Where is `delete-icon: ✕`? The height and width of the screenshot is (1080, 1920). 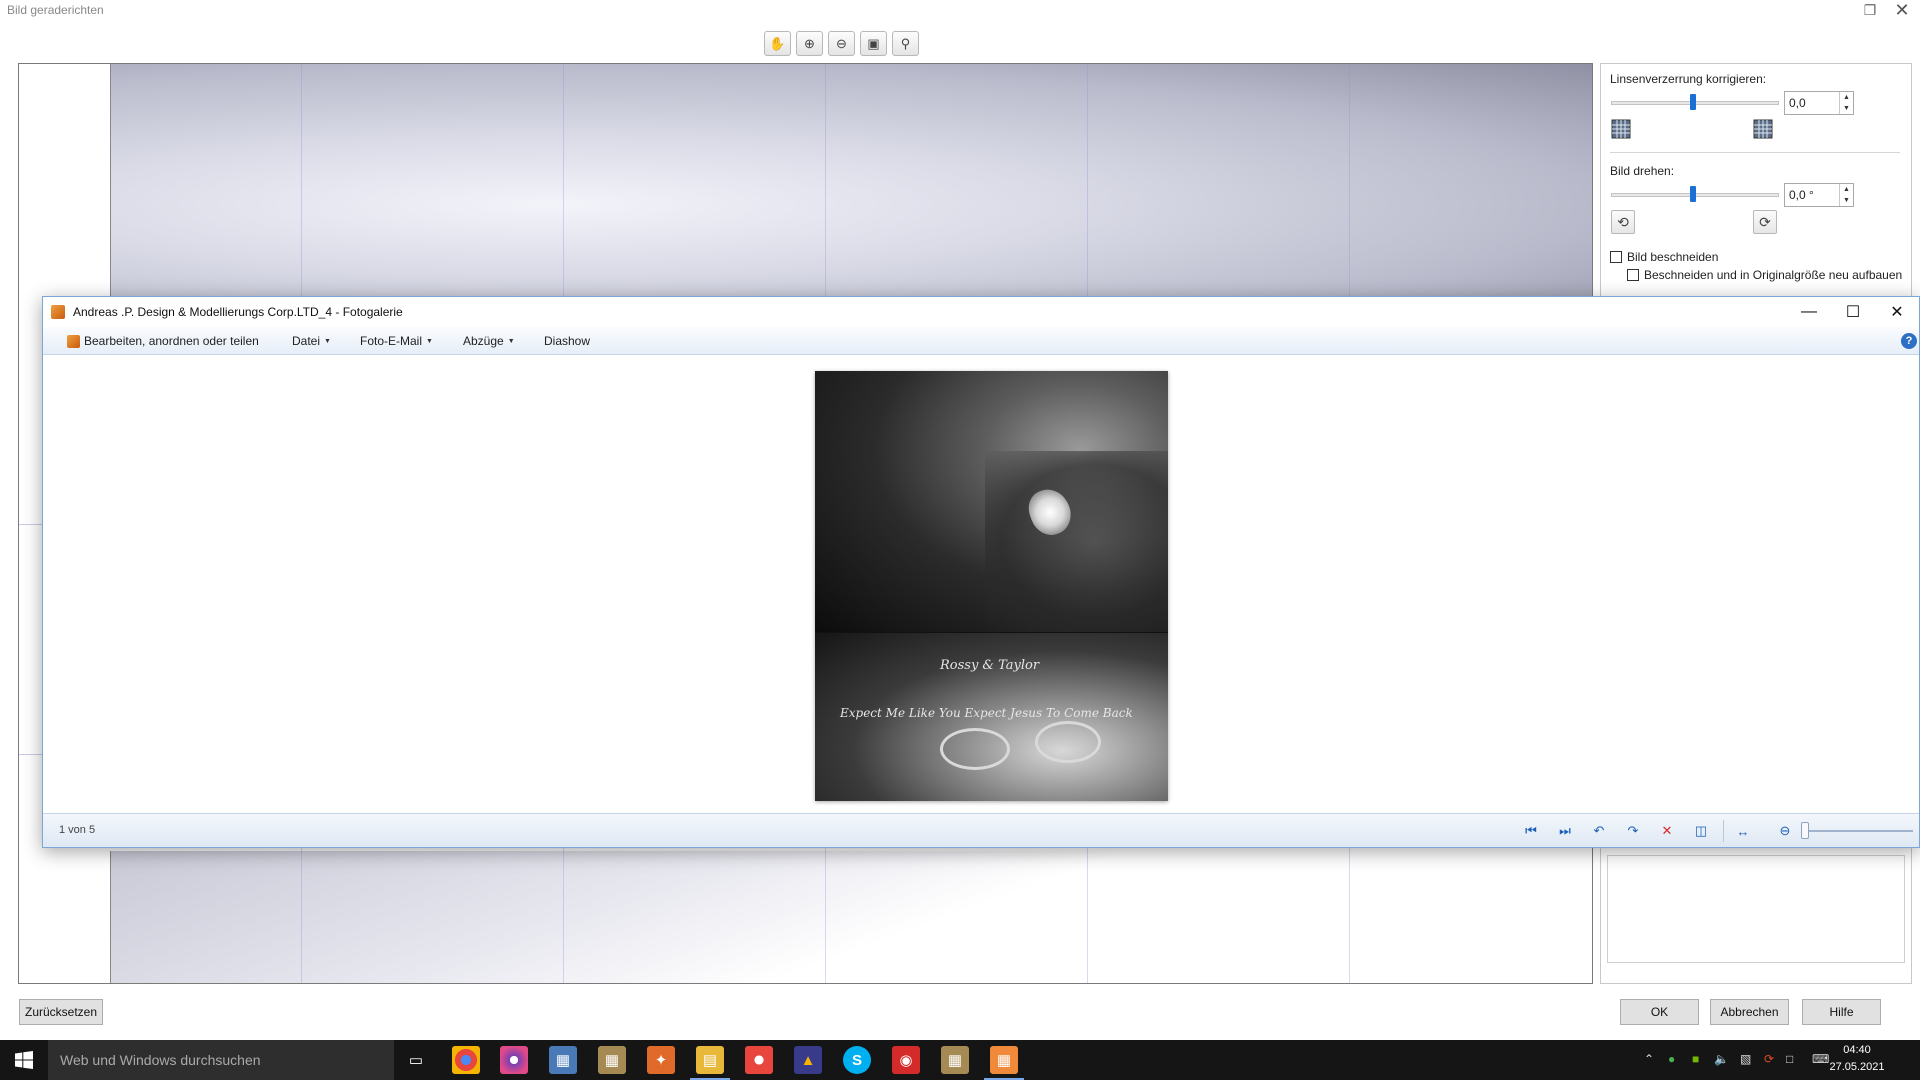 delete-icon: ✕ is located at coordinates (1667, 831).